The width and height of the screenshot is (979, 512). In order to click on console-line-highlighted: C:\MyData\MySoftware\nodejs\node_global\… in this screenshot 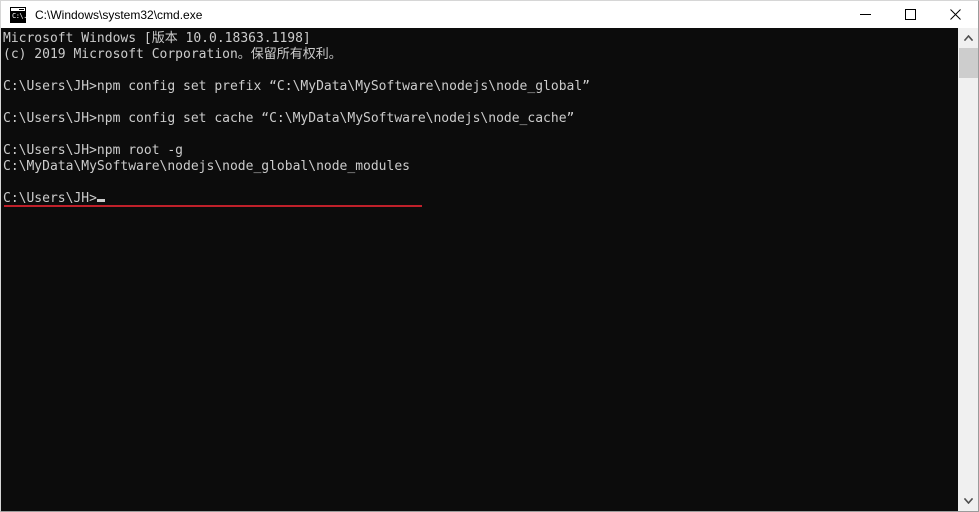, I will do `click(206, 166)`.